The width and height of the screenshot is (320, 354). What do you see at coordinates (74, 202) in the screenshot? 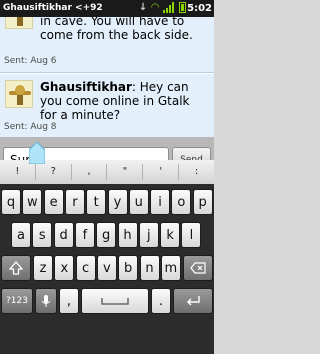
I see `key-r: r` at bounding box center [74, 202].